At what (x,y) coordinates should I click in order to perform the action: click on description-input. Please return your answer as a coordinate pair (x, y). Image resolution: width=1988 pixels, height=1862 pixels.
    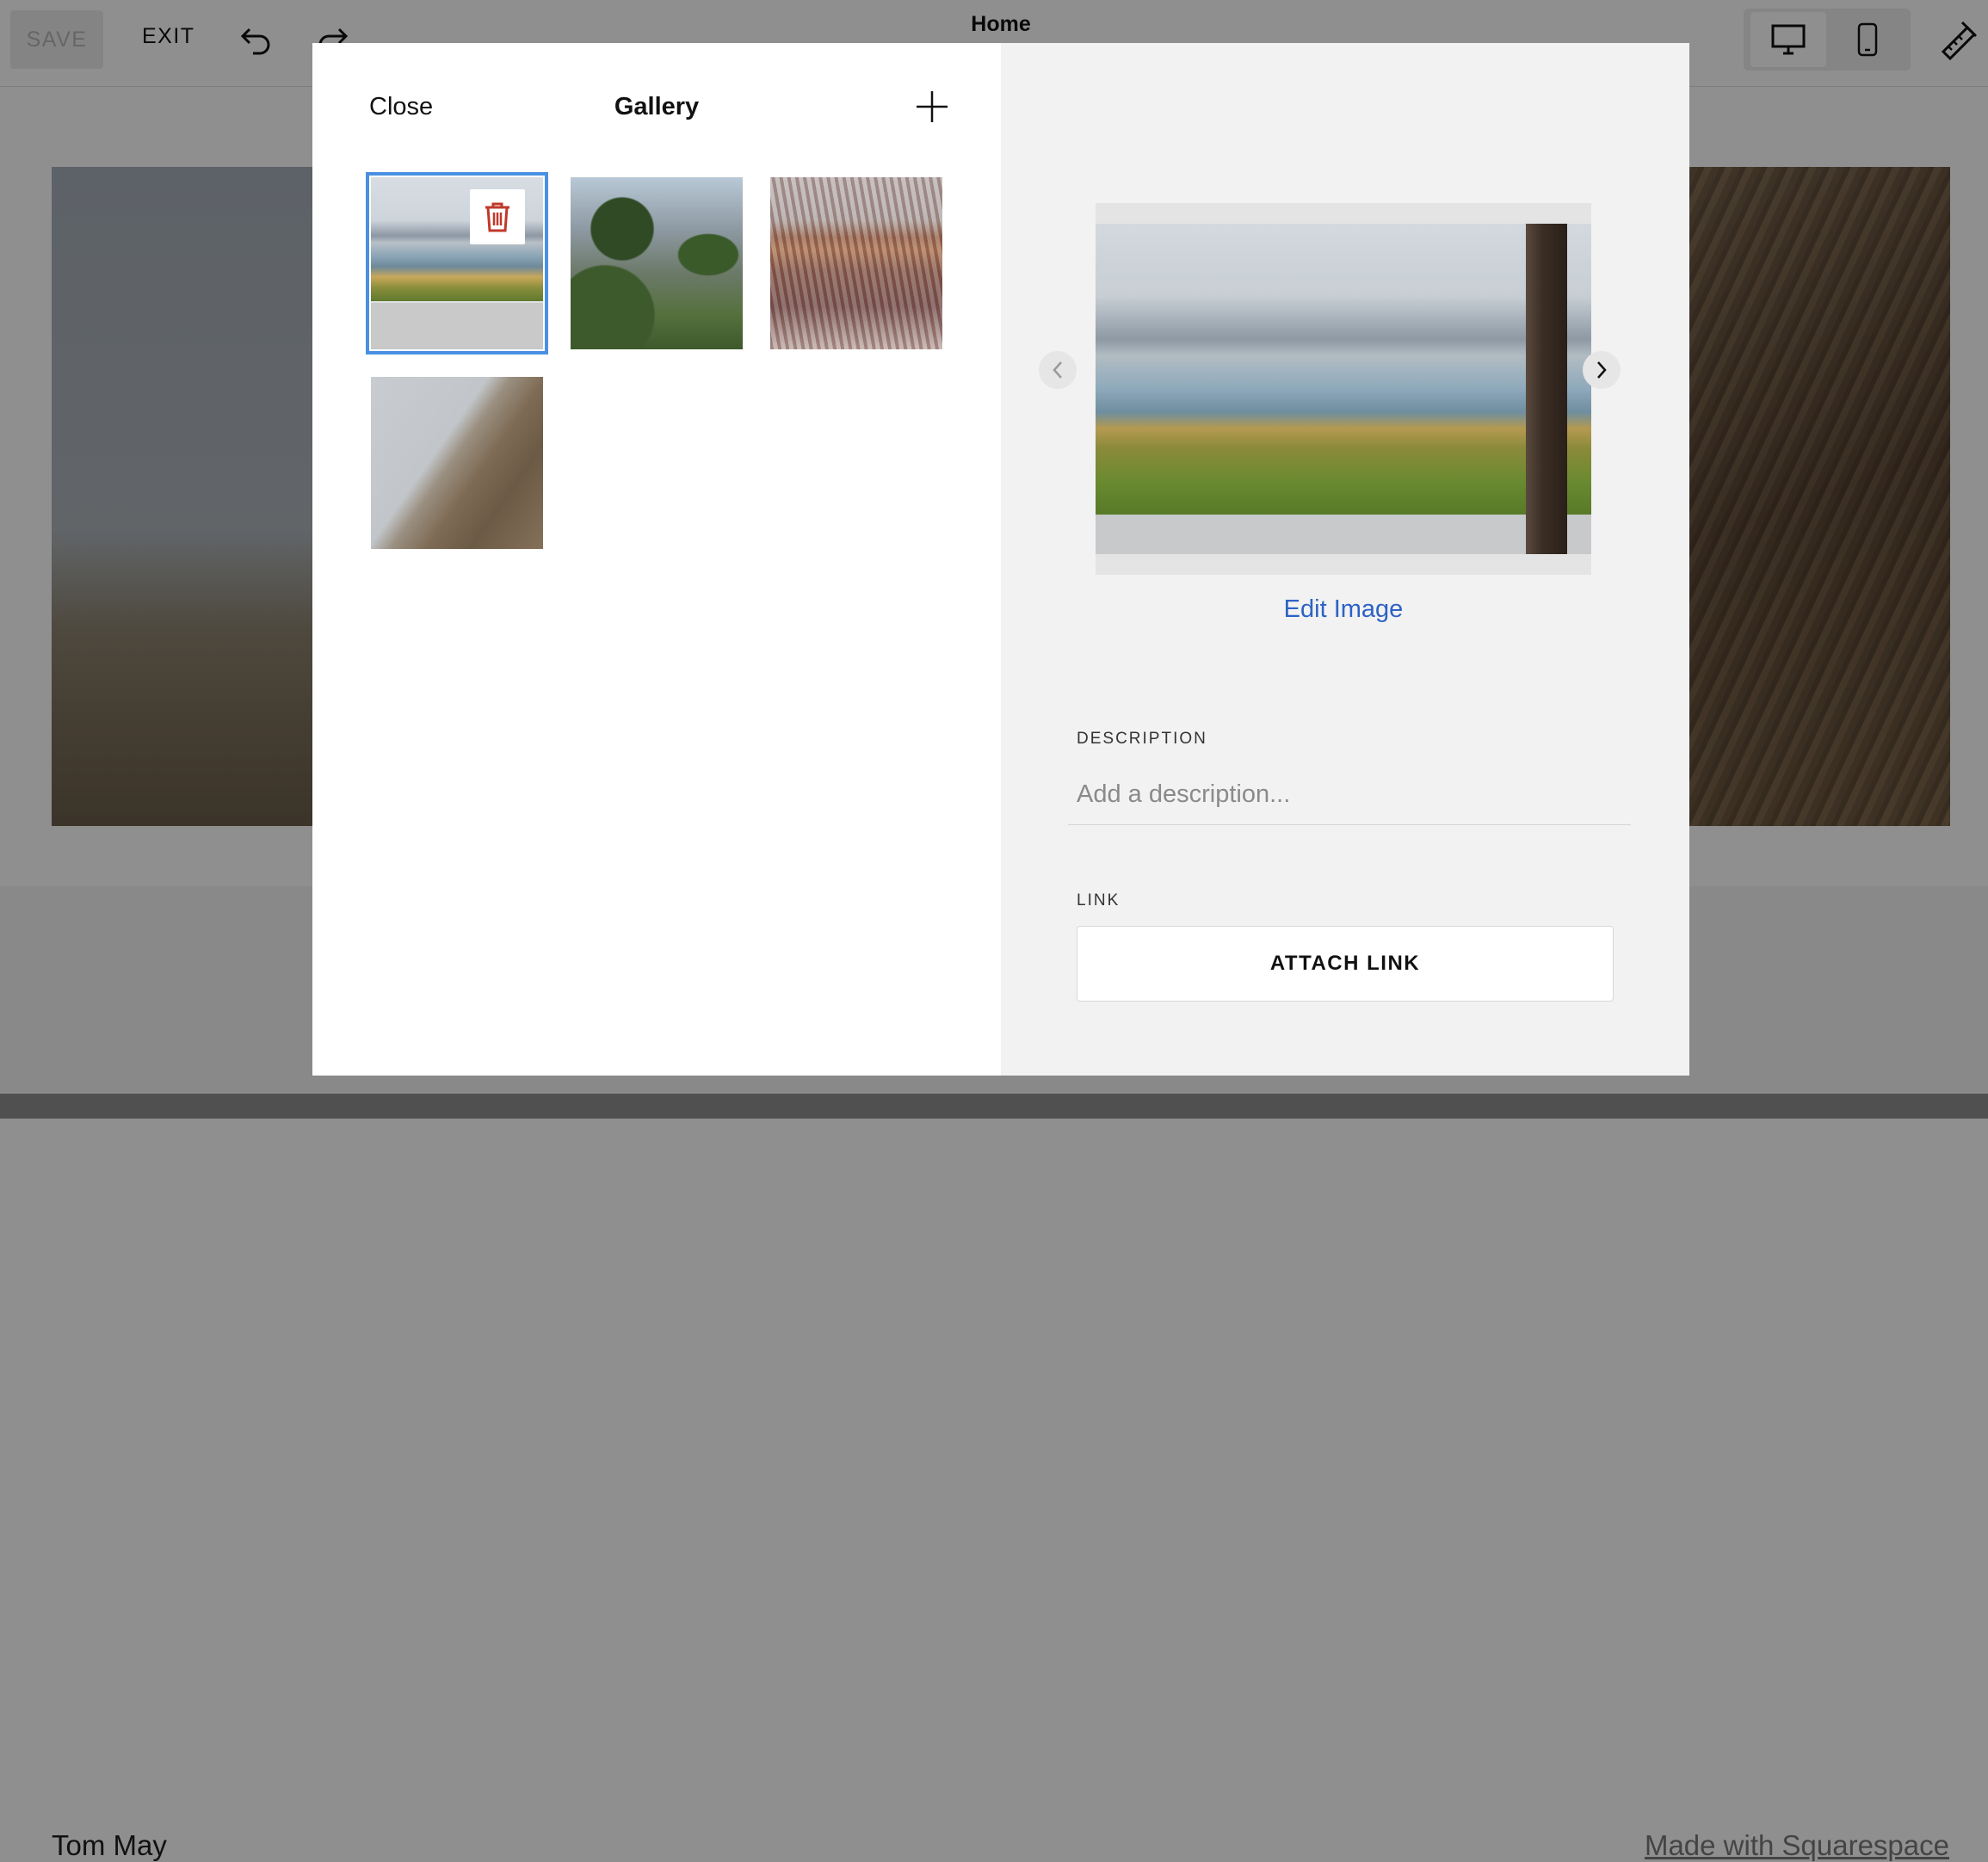
    Looking at the image, I should click on (1349, 795).